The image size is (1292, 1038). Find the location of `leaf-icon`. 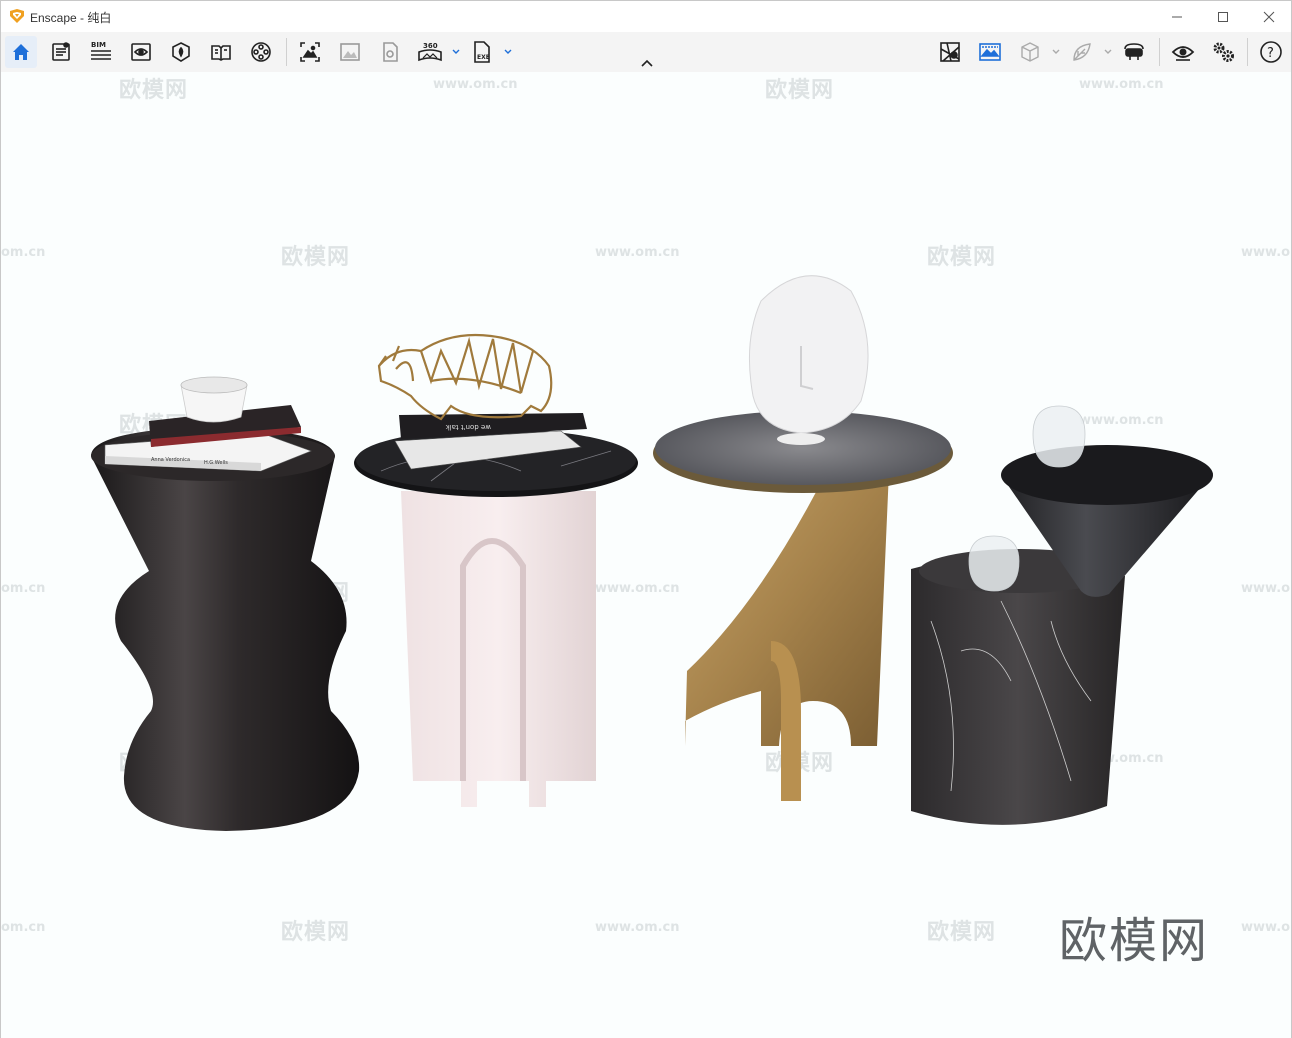

leaf-icon is located at coordinates (1082, 52).